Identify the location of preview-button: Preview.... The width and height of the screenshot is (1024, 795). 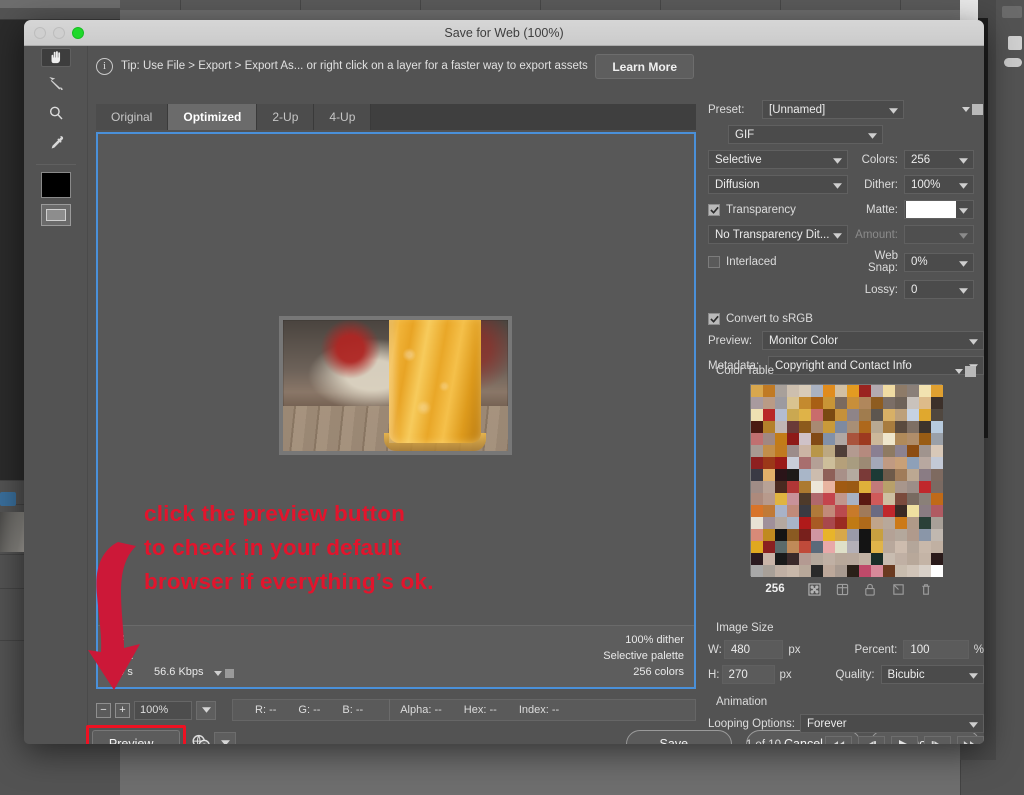
(136, 737).